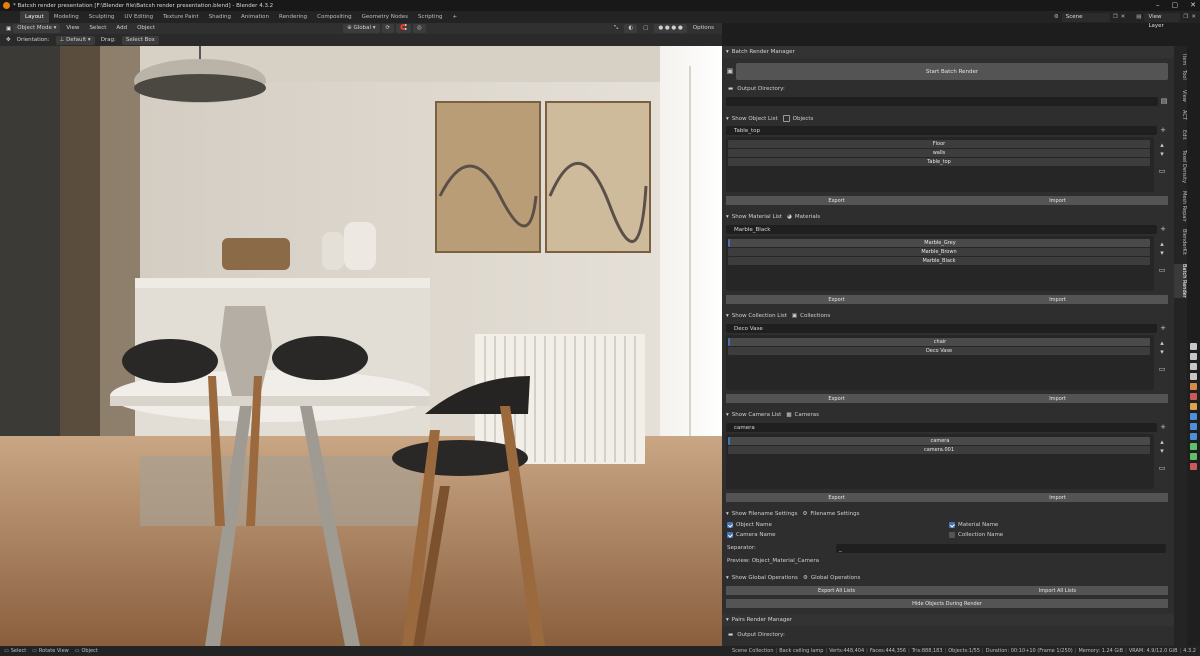 Image resolution: width=1200 pixels, height=656 pixels. What do you see at coordinates (941, 328) in the screenshot?
I see `collection-filter-input: Deco Vase` at bounding box center [941, 328].